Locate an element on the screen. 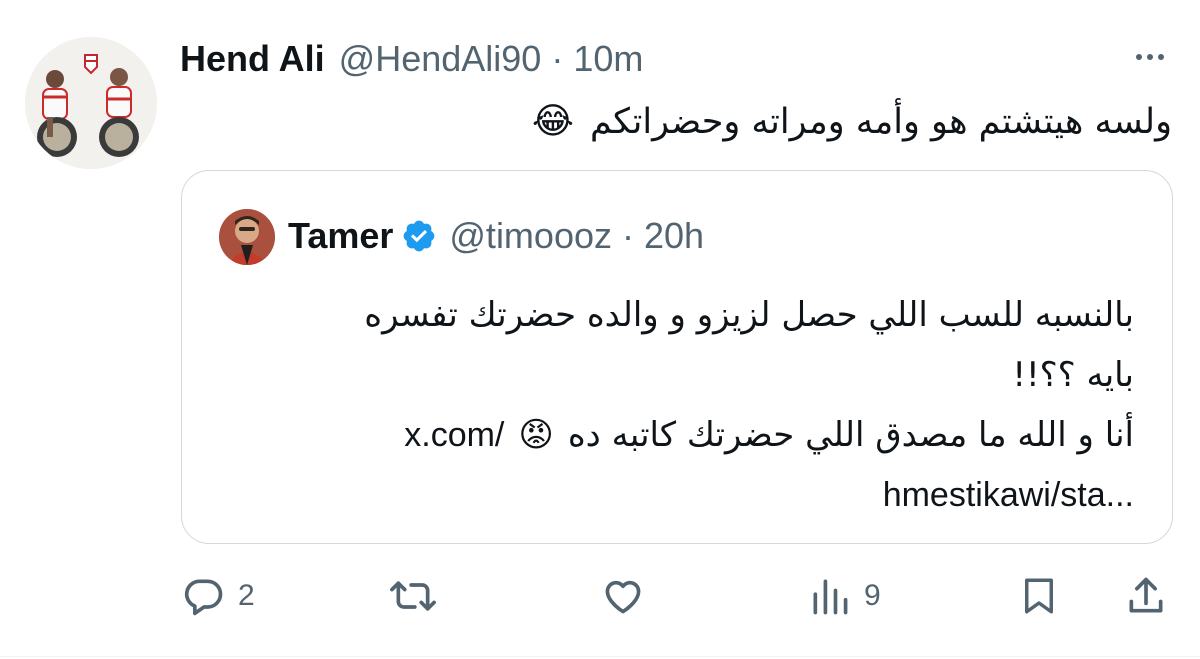 The height and width of the screenshot is (659, 1200). bottom-divider is located at coordinates (600, 656).